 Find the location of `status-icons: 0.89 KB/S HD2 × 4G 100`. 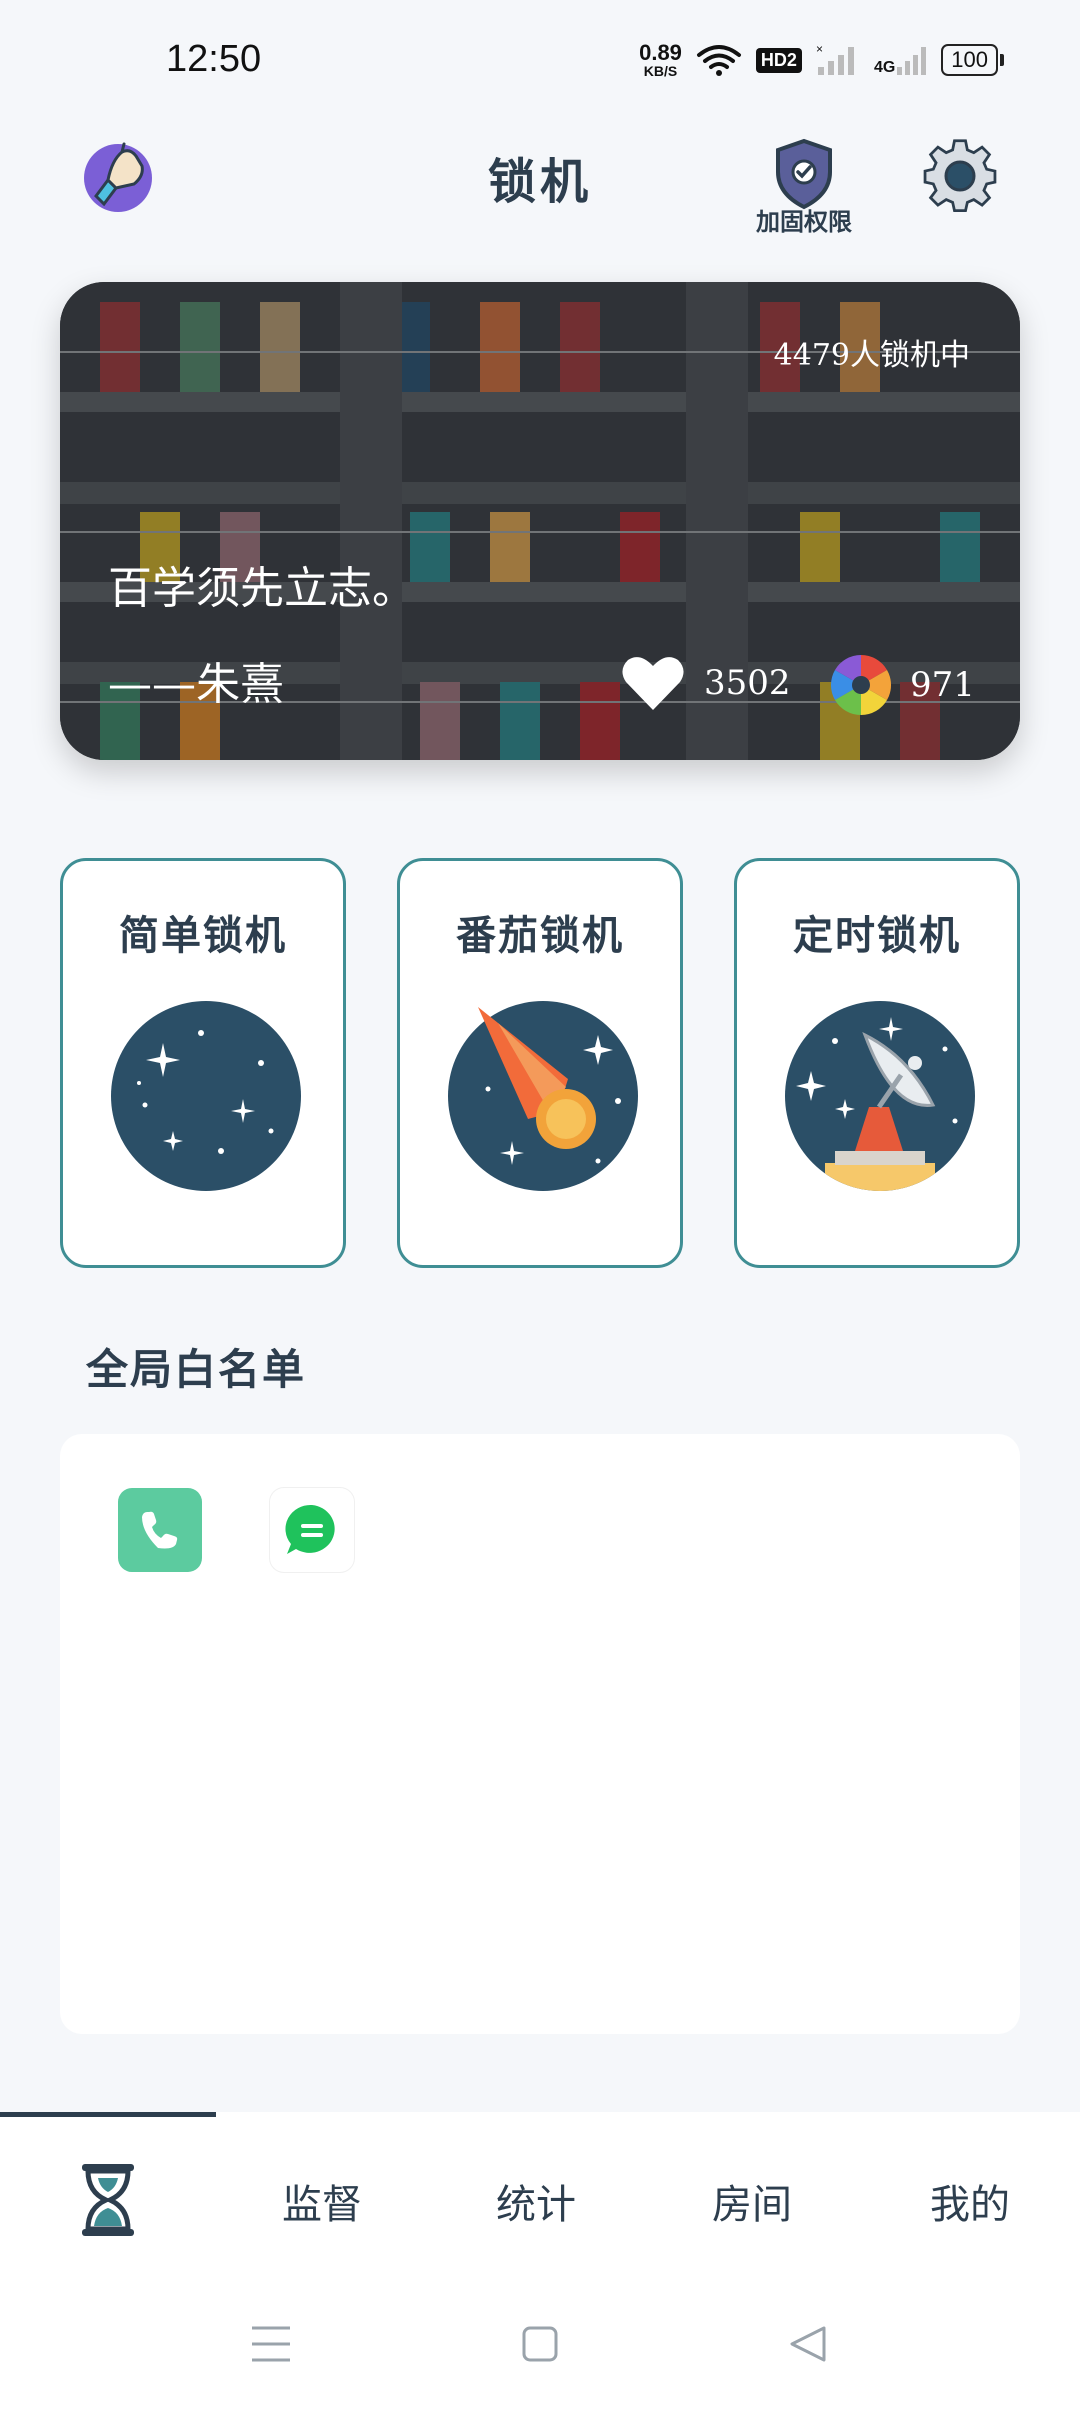

status-icons: 0.89 KB/S HD2 × 4G 100 is located at coordinates (821, 60).